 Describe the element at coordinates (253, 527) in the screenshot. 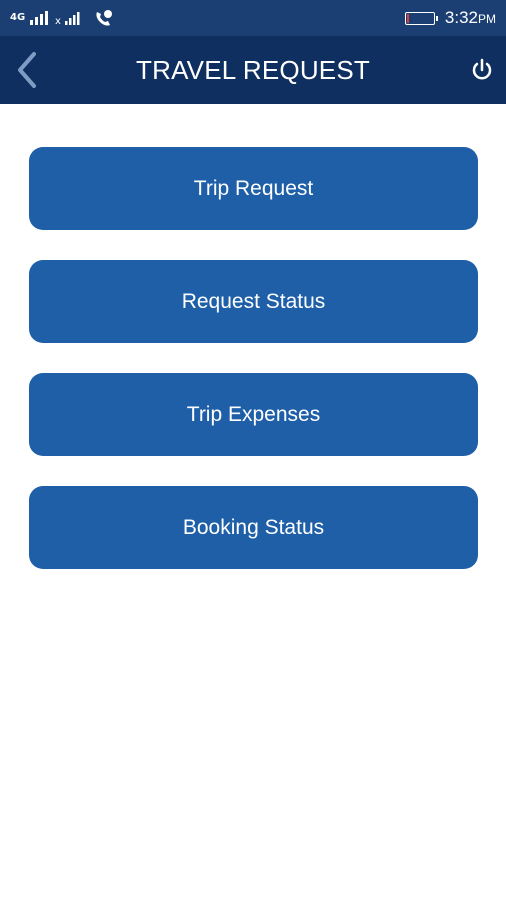

I see `booking-status-button: Booking Status` at that location.